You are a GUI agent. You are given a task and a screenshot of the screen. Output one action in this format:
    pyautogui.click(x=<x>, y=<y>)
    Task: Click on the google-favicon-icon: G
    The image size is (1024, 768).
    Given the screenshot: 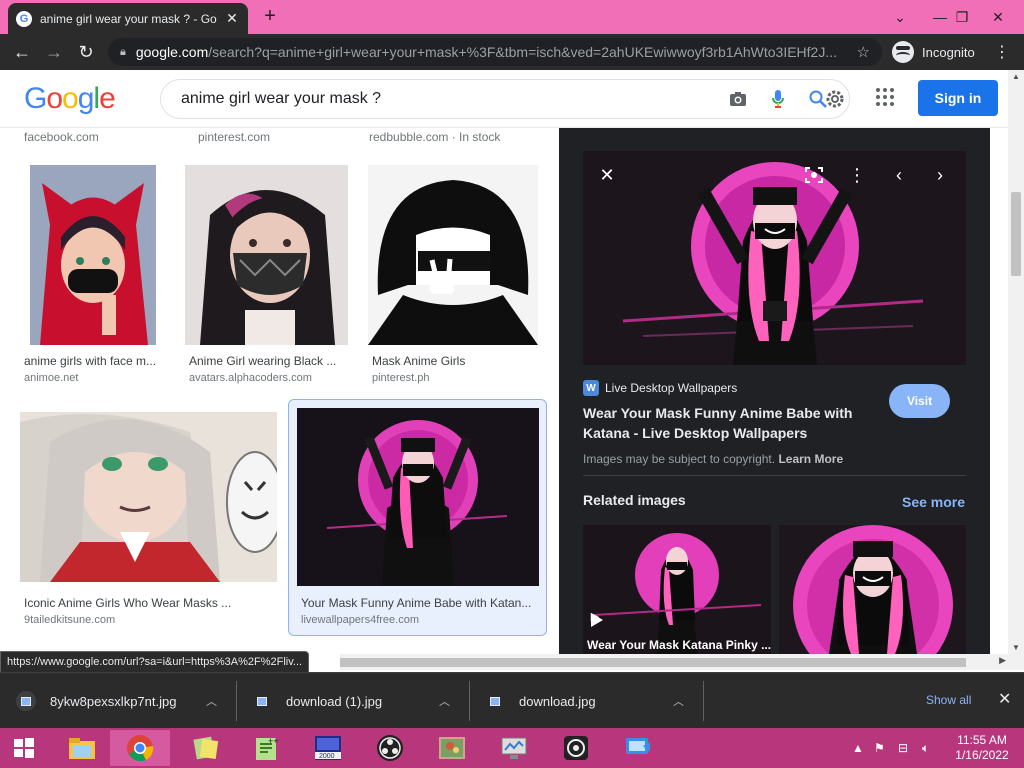 What is the action you would take?
    pyautogui.click(x=24, y=18)
    